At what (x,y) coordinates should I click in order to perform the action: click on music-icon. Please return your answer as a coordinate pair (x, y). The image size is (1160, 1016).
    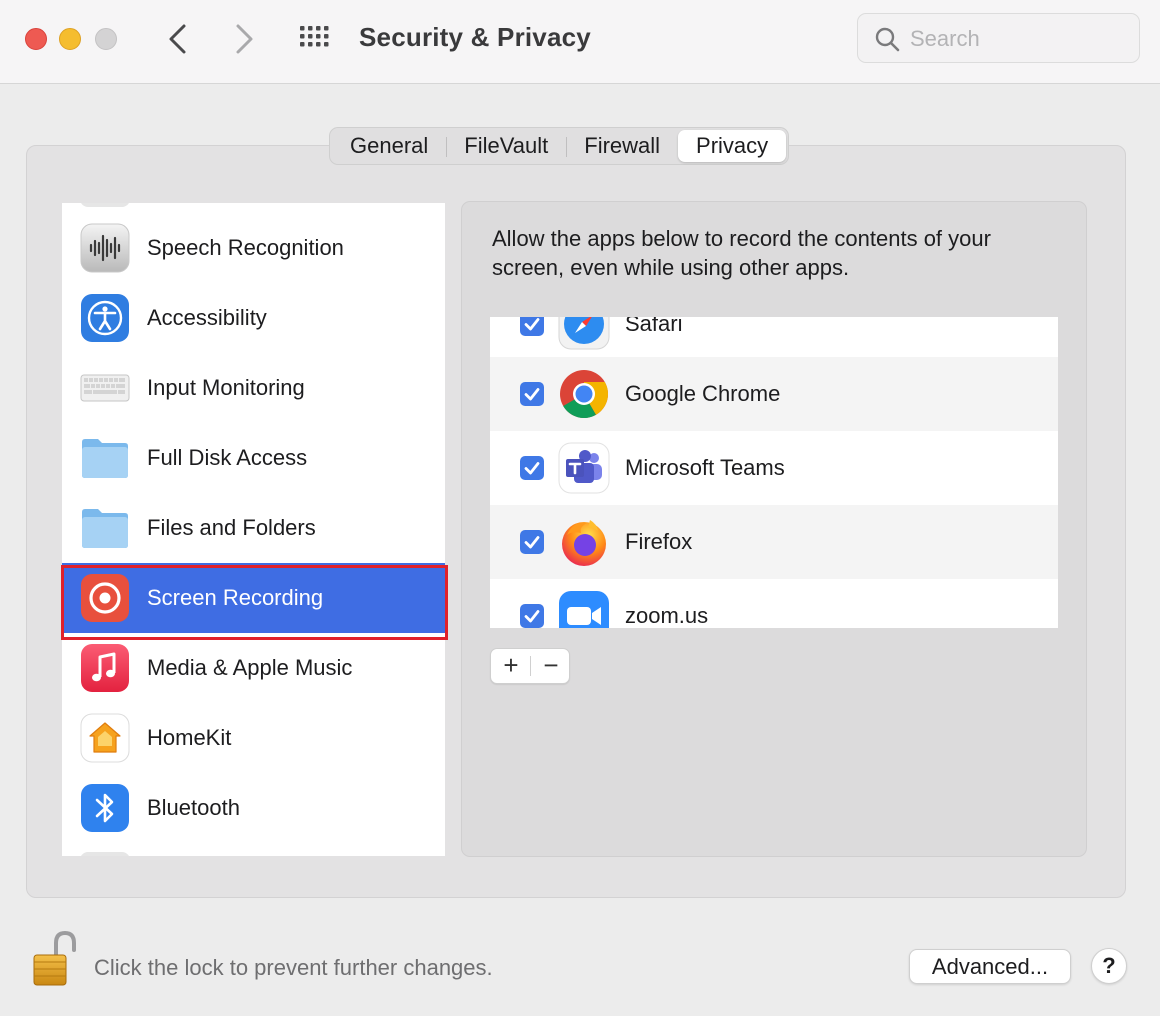
    Looking at the image, I should click on (105, 668).